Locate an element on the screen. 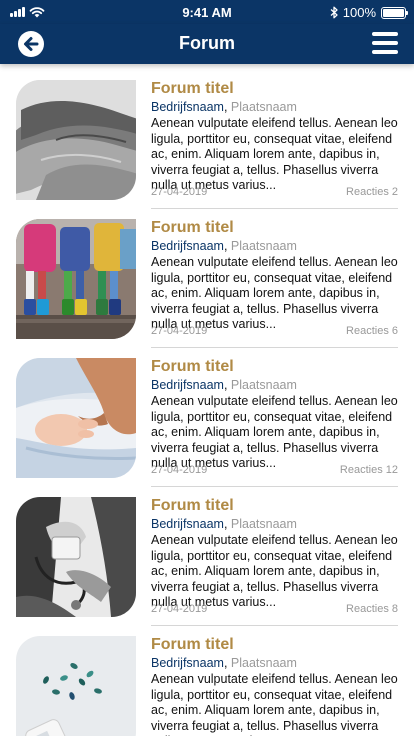 The height and width of the screenshot is (736, 414). post-footer: 27-04-2019 Reacties 12 is located at coordinates (274, 470).